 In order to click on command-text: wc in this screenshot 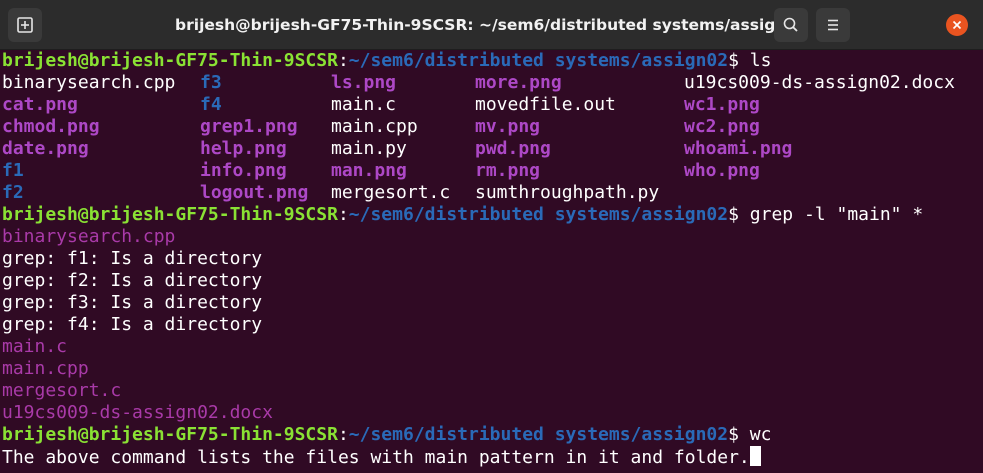, I will do `click(760, 434)`.